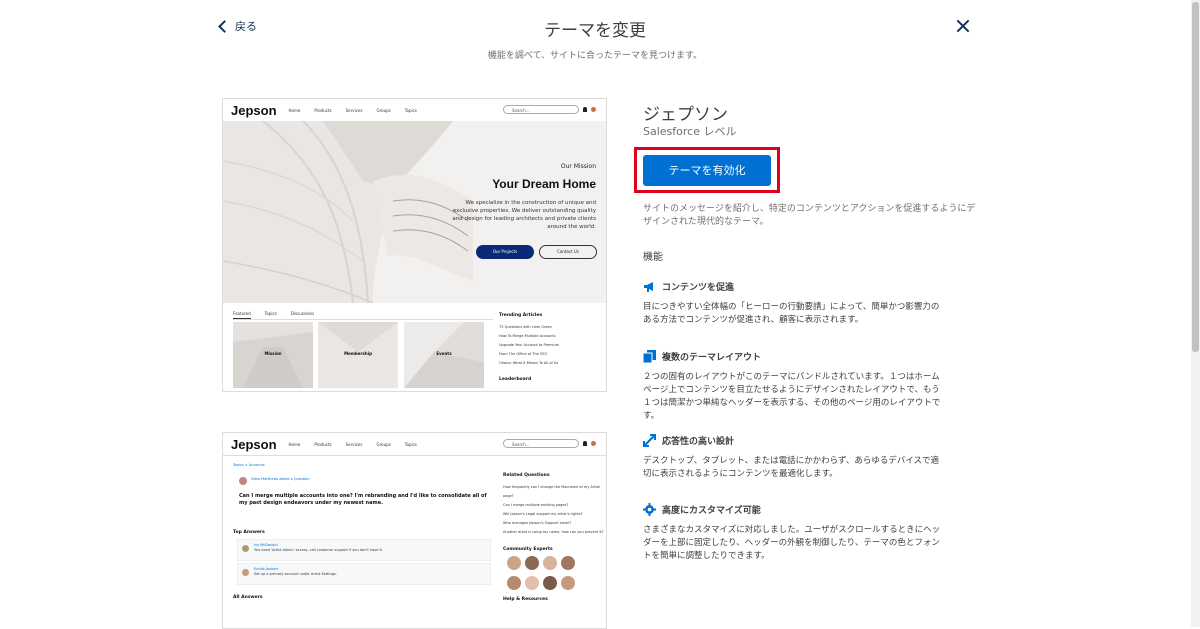 This screenshot has height=629, width=1200. Describe the element at coordinates (649, 440) in the screenshot. I see `expand-icon` at that location.